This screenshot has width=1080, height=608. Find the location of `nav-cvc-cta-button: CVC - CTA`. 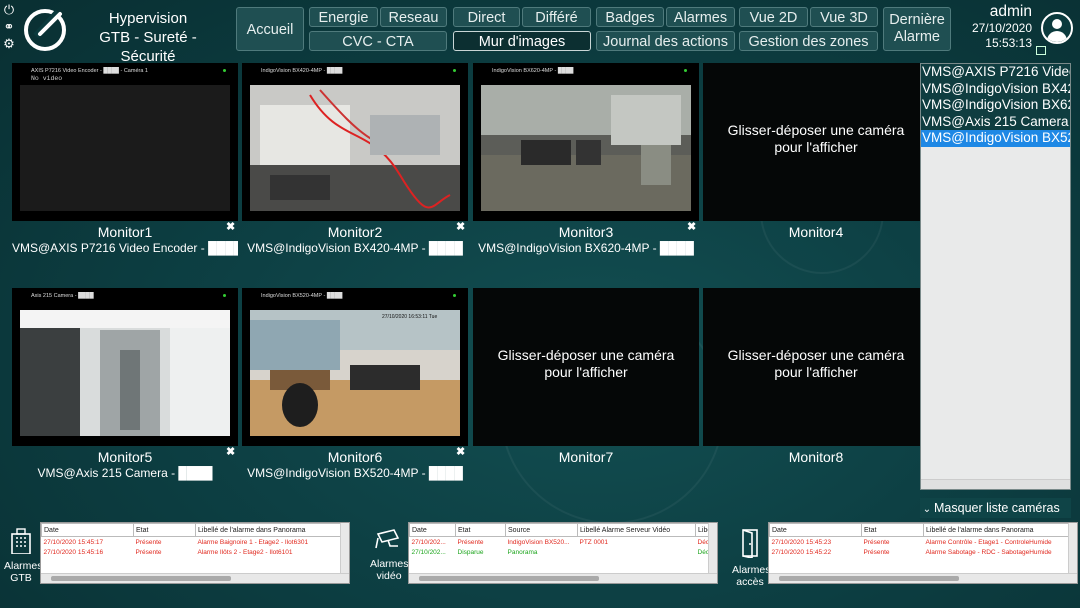

nav-cvc-cta-button: CVC - CTA is located at coordinates (378, 41).